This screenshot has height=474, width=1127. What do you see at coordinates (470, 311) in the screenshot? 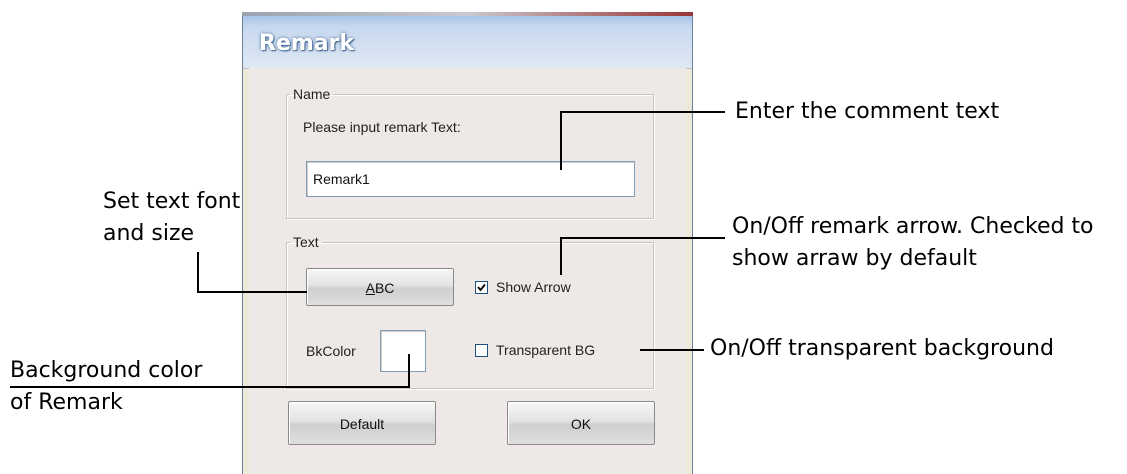
I see `text-group: Text` at bounding box center [470, 311].